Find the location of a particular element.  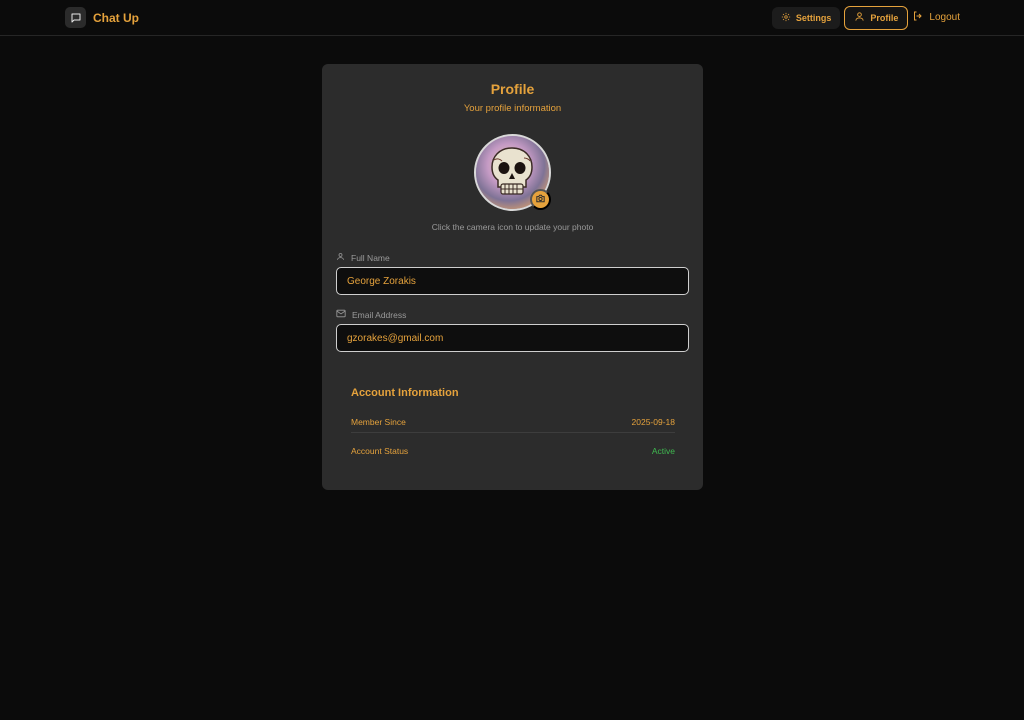

brand-link: Chat Up is located at coordinates (102, 17).